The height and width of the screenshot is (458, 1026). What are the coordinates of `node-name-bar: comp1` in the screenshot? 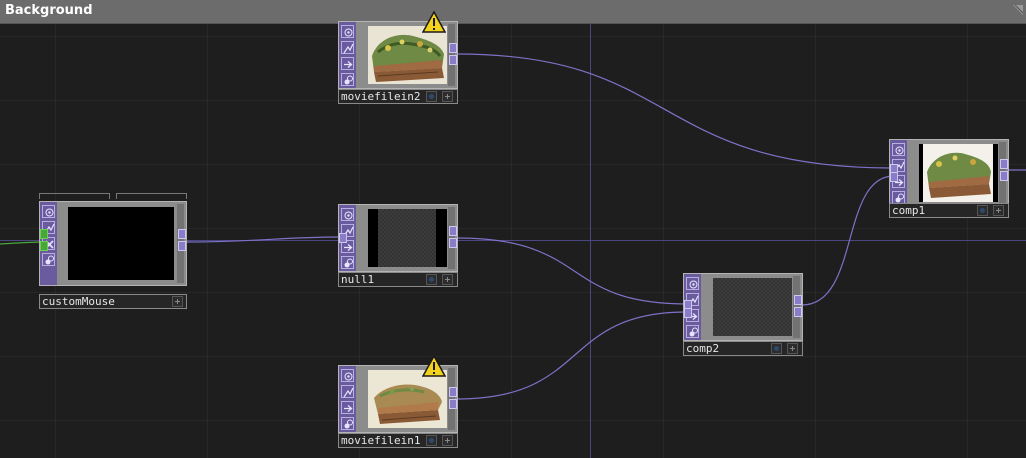 It's located at (949, 210).